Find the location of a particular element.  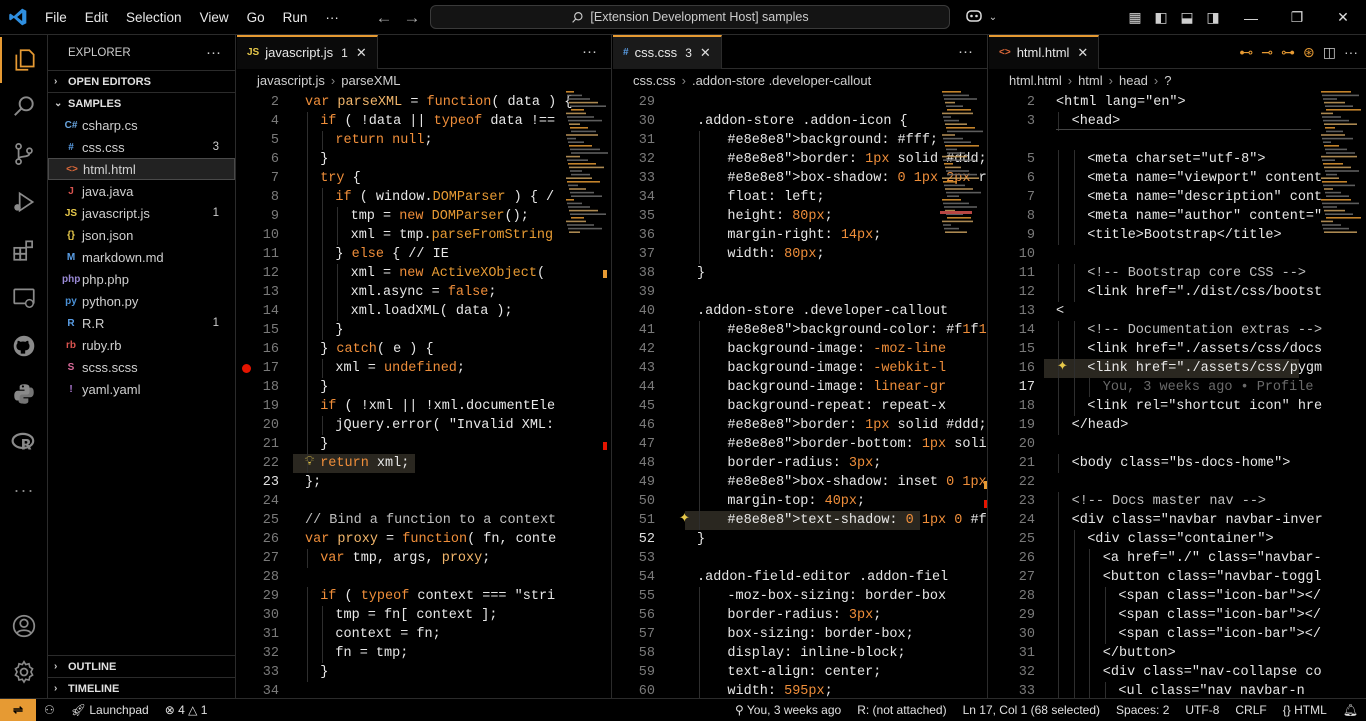

code-line: } is located at coordinates (324, 159).